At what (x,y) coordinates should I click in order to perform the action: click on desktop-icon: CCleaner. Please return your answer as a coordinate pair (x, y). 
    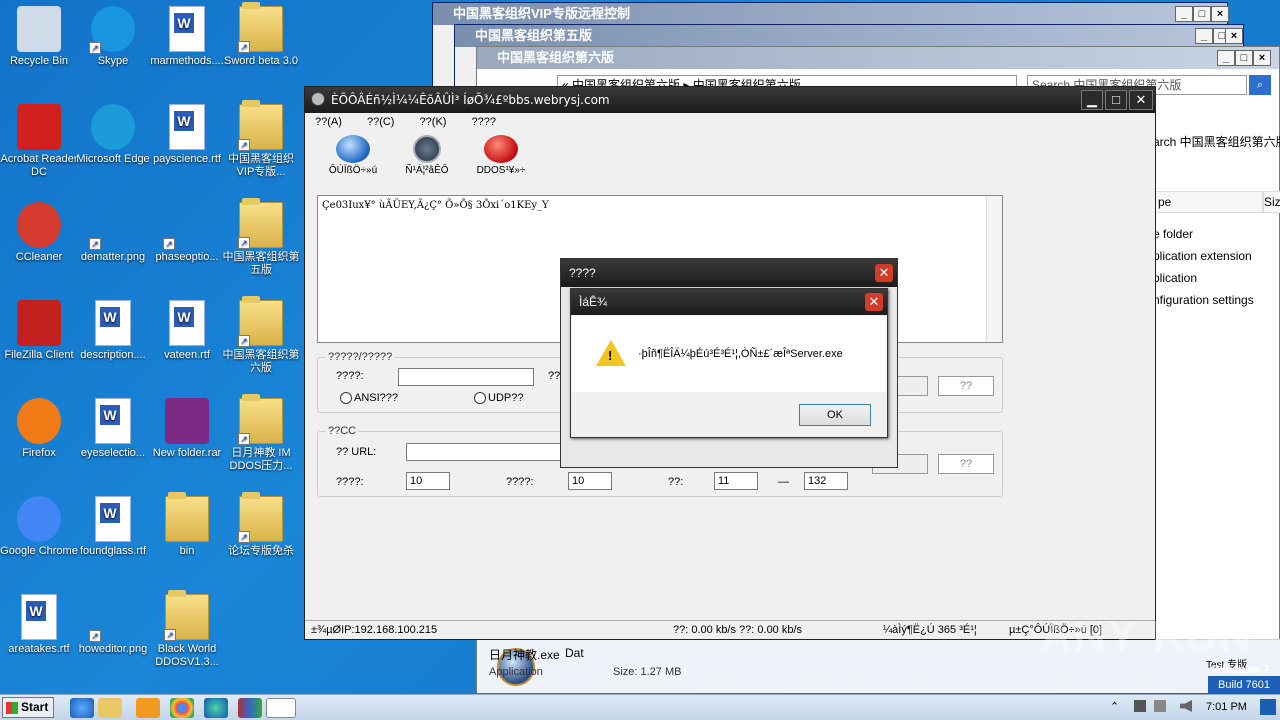
    Looking at the image, I should click on (39, 233).